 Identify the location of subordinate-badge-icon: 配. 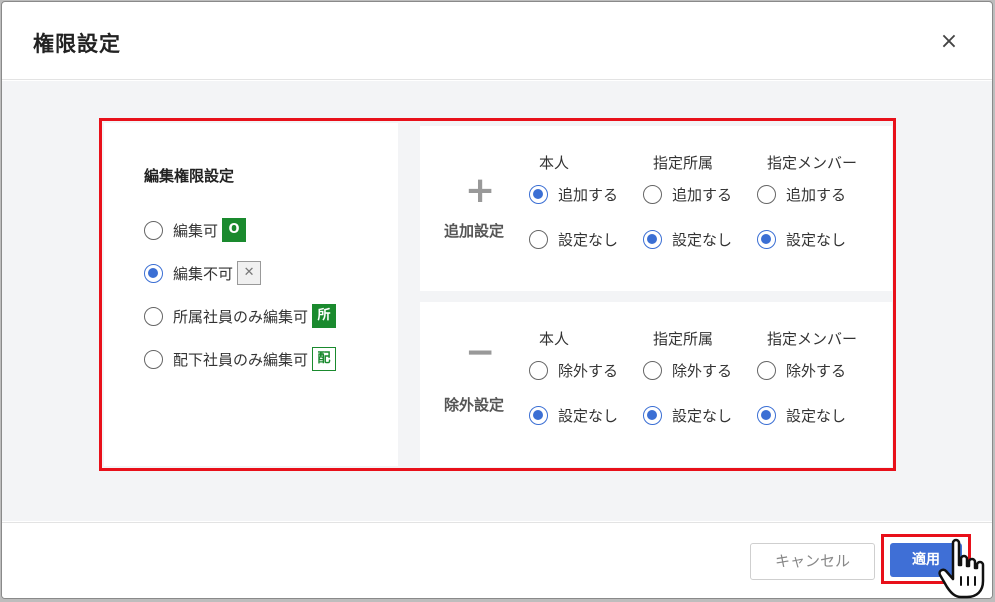
(324, 359).